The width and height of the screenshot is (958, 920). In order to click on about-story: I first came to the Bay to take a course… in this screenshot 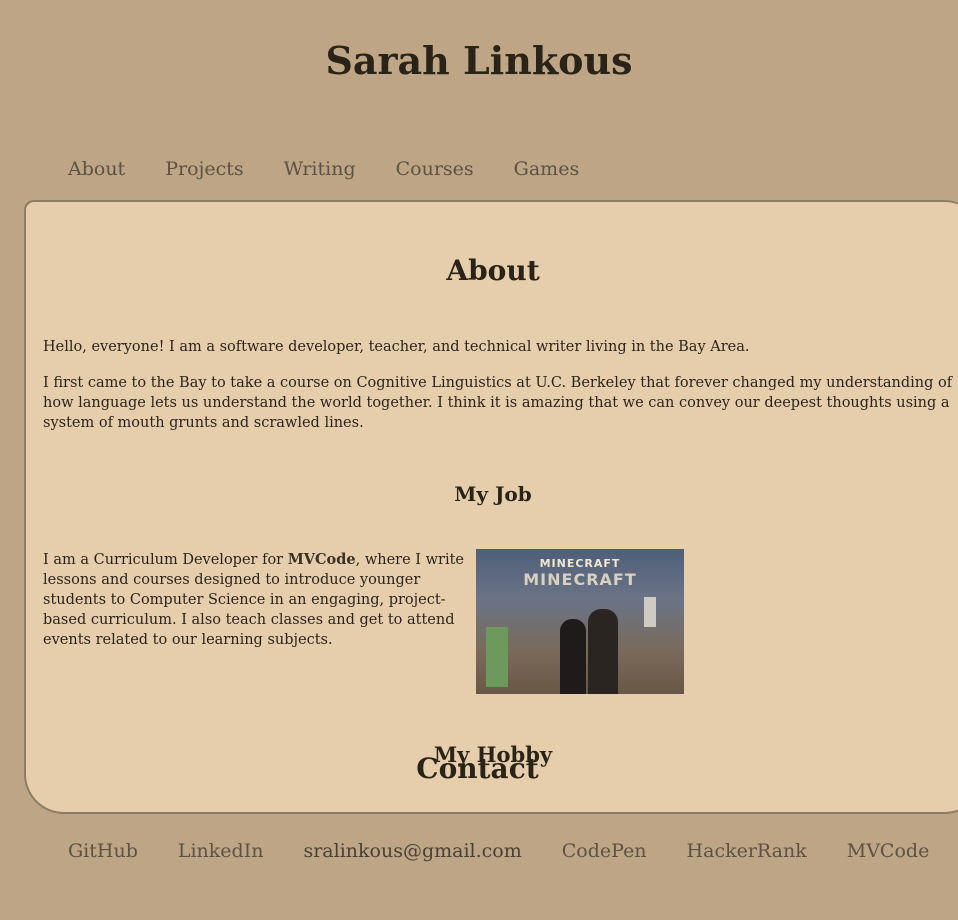, I will do `click(498, 403)`.